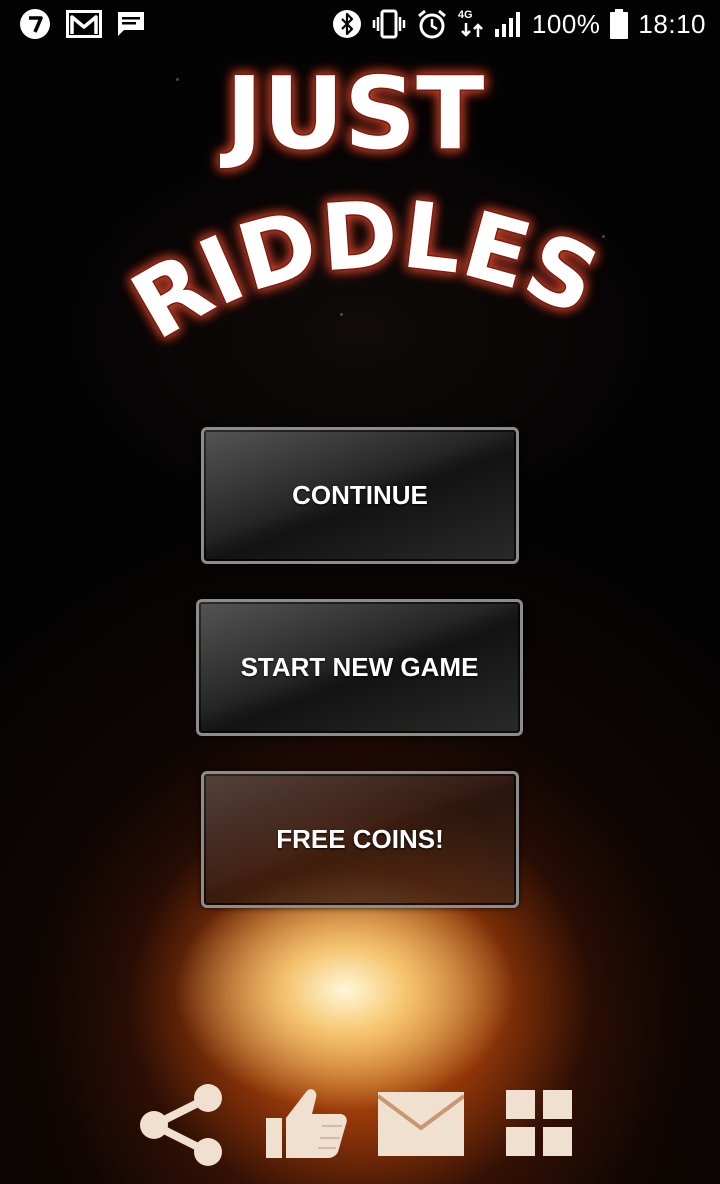 The image size is (720, 1184). Describe the element at coordinates (432, 24) in the screenshot. I see `alarm-icon` at that location.